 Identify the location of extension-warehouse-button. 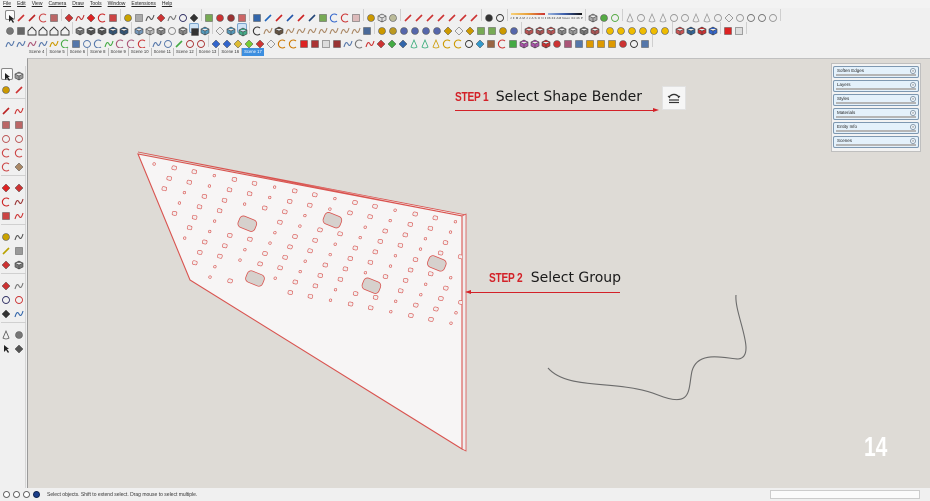
(323, 16).